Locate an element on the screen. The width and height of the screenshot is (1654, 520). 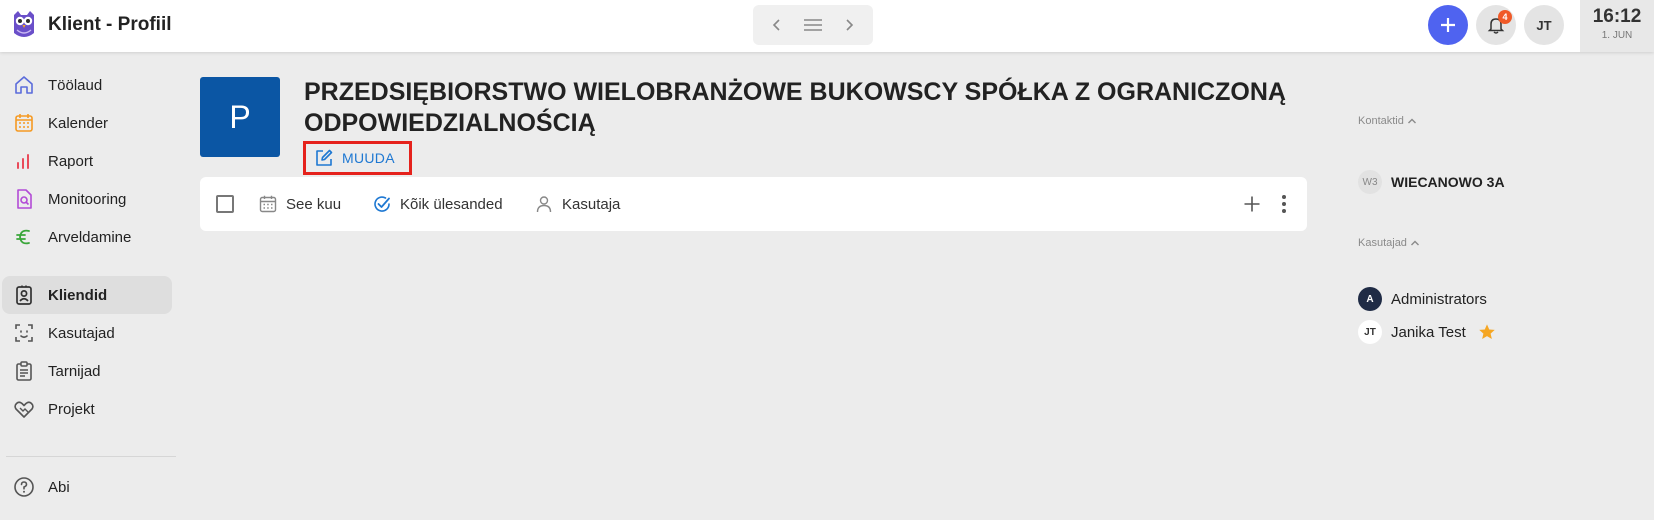
next-button is located at coordinates (849, 25).